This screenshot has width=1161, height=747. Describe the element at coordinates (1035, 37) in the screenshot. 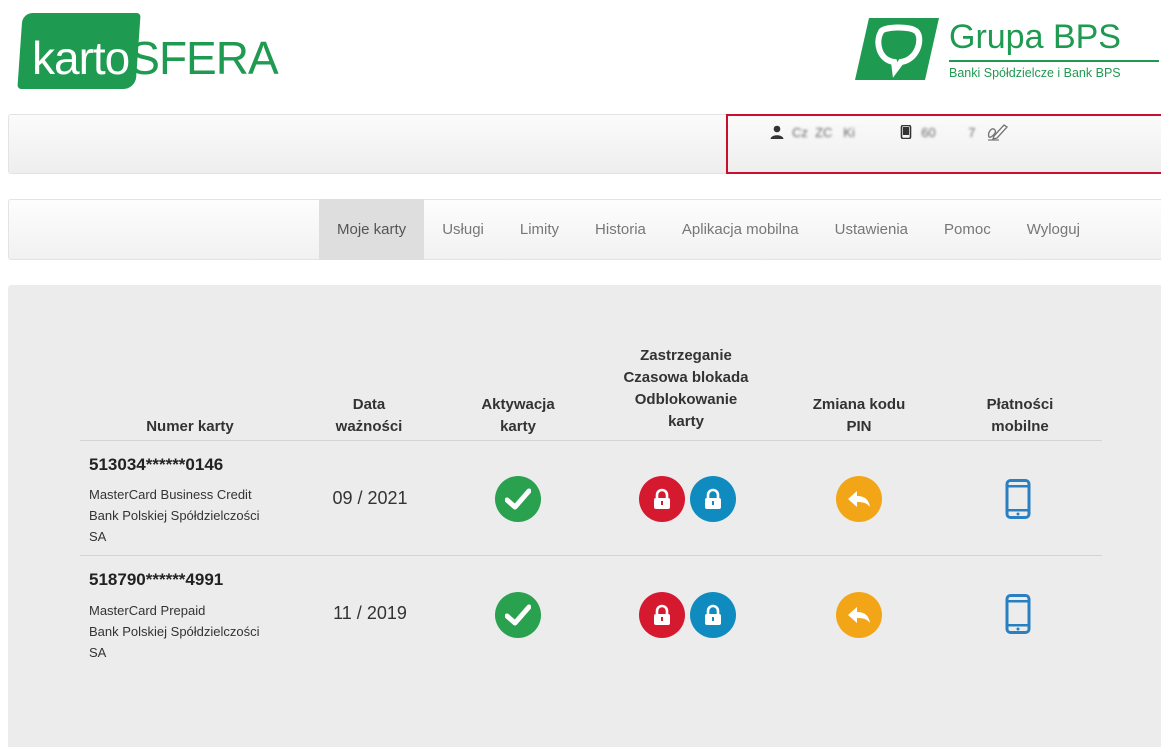

I see `grupa-bps-name: Grupa BPS` at that location.